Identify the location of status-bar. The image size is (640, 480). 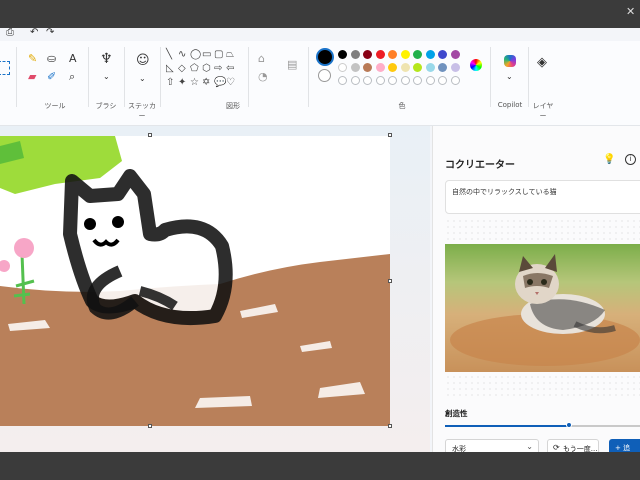
(320, 466).